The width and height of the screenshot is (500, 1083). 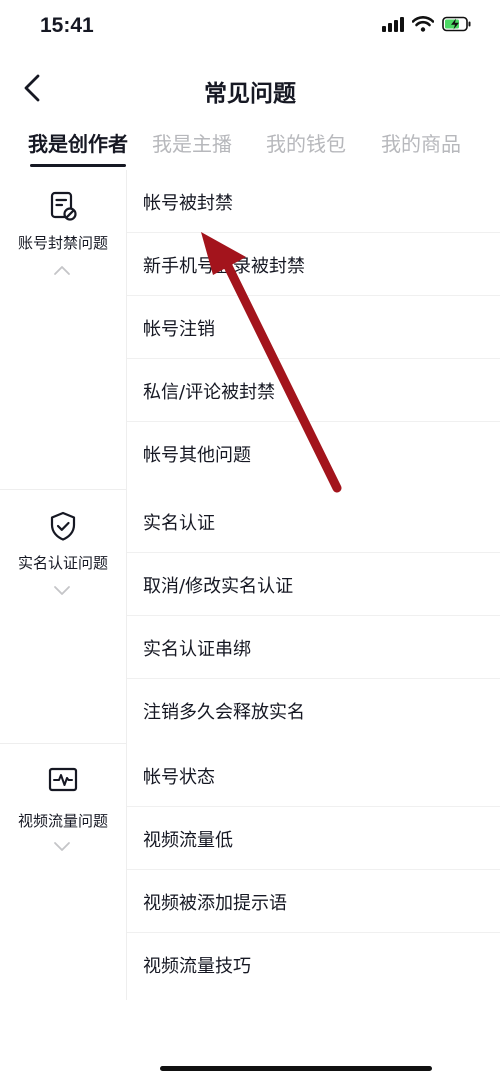 I want to click on status-time: 15:41, so click(x=67, y=25).